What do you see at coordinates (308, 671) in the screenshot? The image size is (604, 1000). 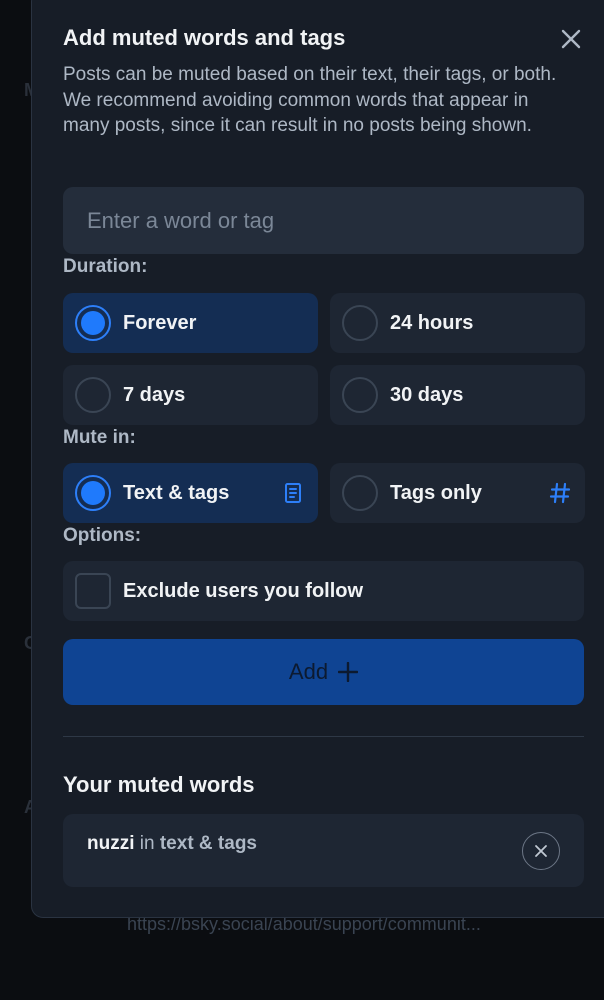 I see `add-button-label: Add` at bounding box center [308, 671].